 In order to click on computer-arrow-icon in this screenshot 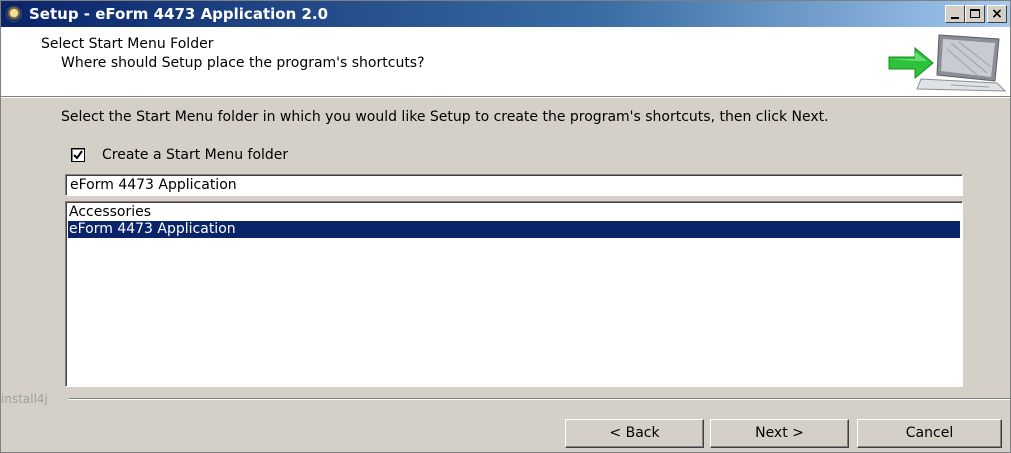, I will do `click(947, 63)`.